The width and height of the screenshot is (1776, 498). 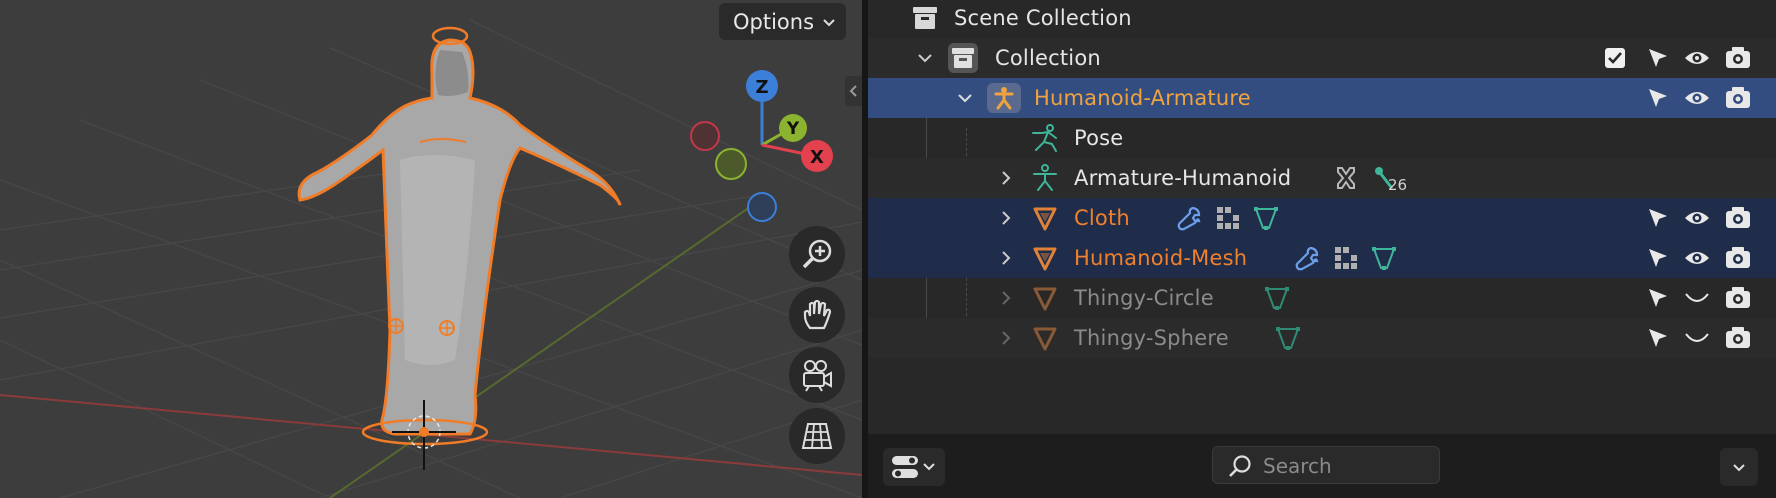 I want to click on gizmo-x-label: X, so click(x=817, y=157).